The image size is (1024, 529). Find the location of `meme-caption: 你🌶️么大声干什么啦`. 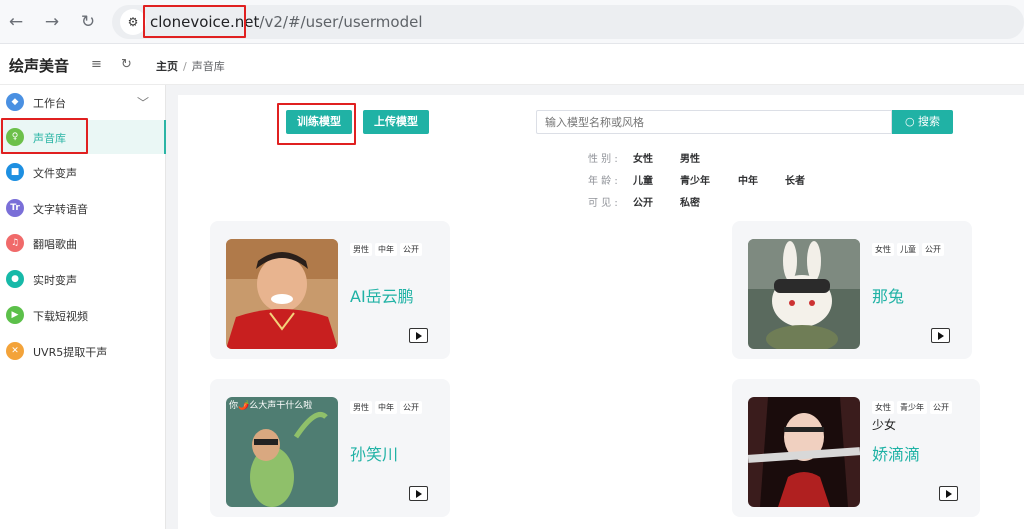

meme-caption: 你🌶️么大声干什么啦 is located at coordinates (271, 406).